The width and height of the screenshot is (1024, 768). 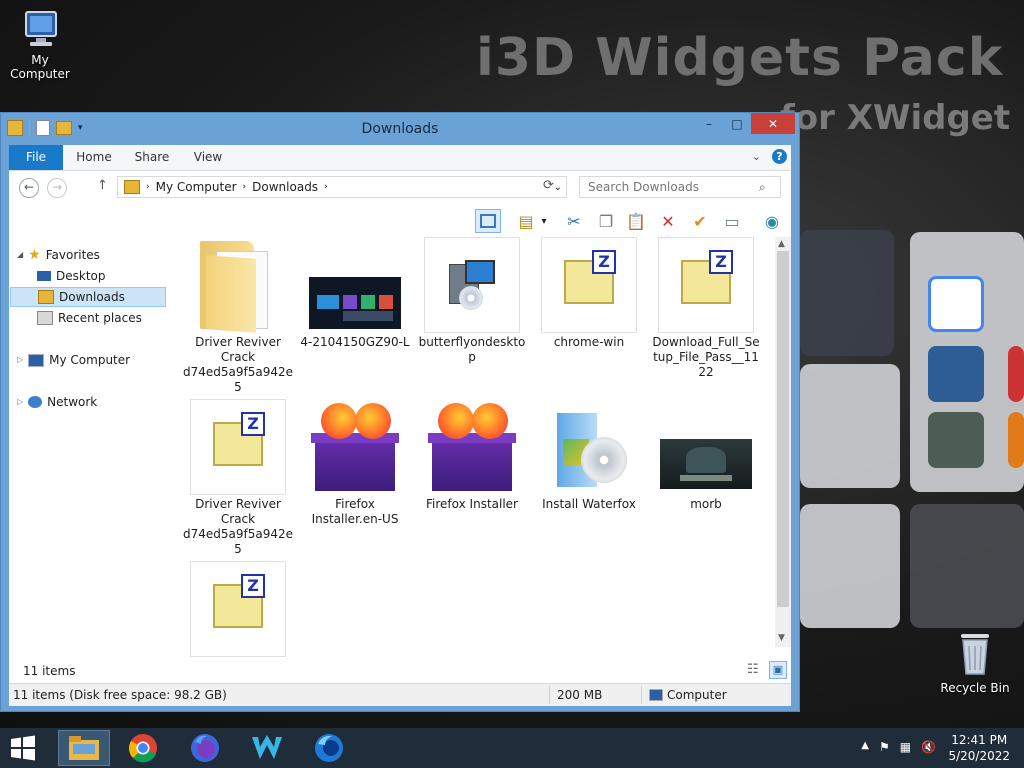 I want to click on recycle-bin-icon, so click(x=975, y=654).